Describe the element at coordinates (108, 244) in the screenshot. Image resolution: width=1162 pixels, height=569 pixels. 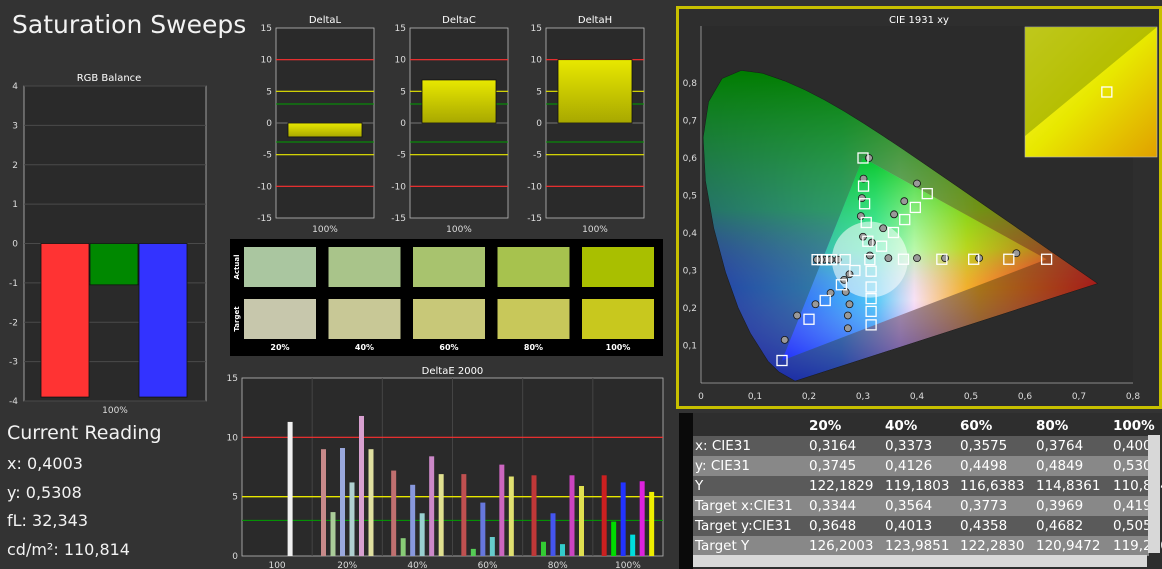
I see `rgb-balance-chart: RGB Balance 4 3 2 1 0 -1 -2 -3 -4 100%` at that location.